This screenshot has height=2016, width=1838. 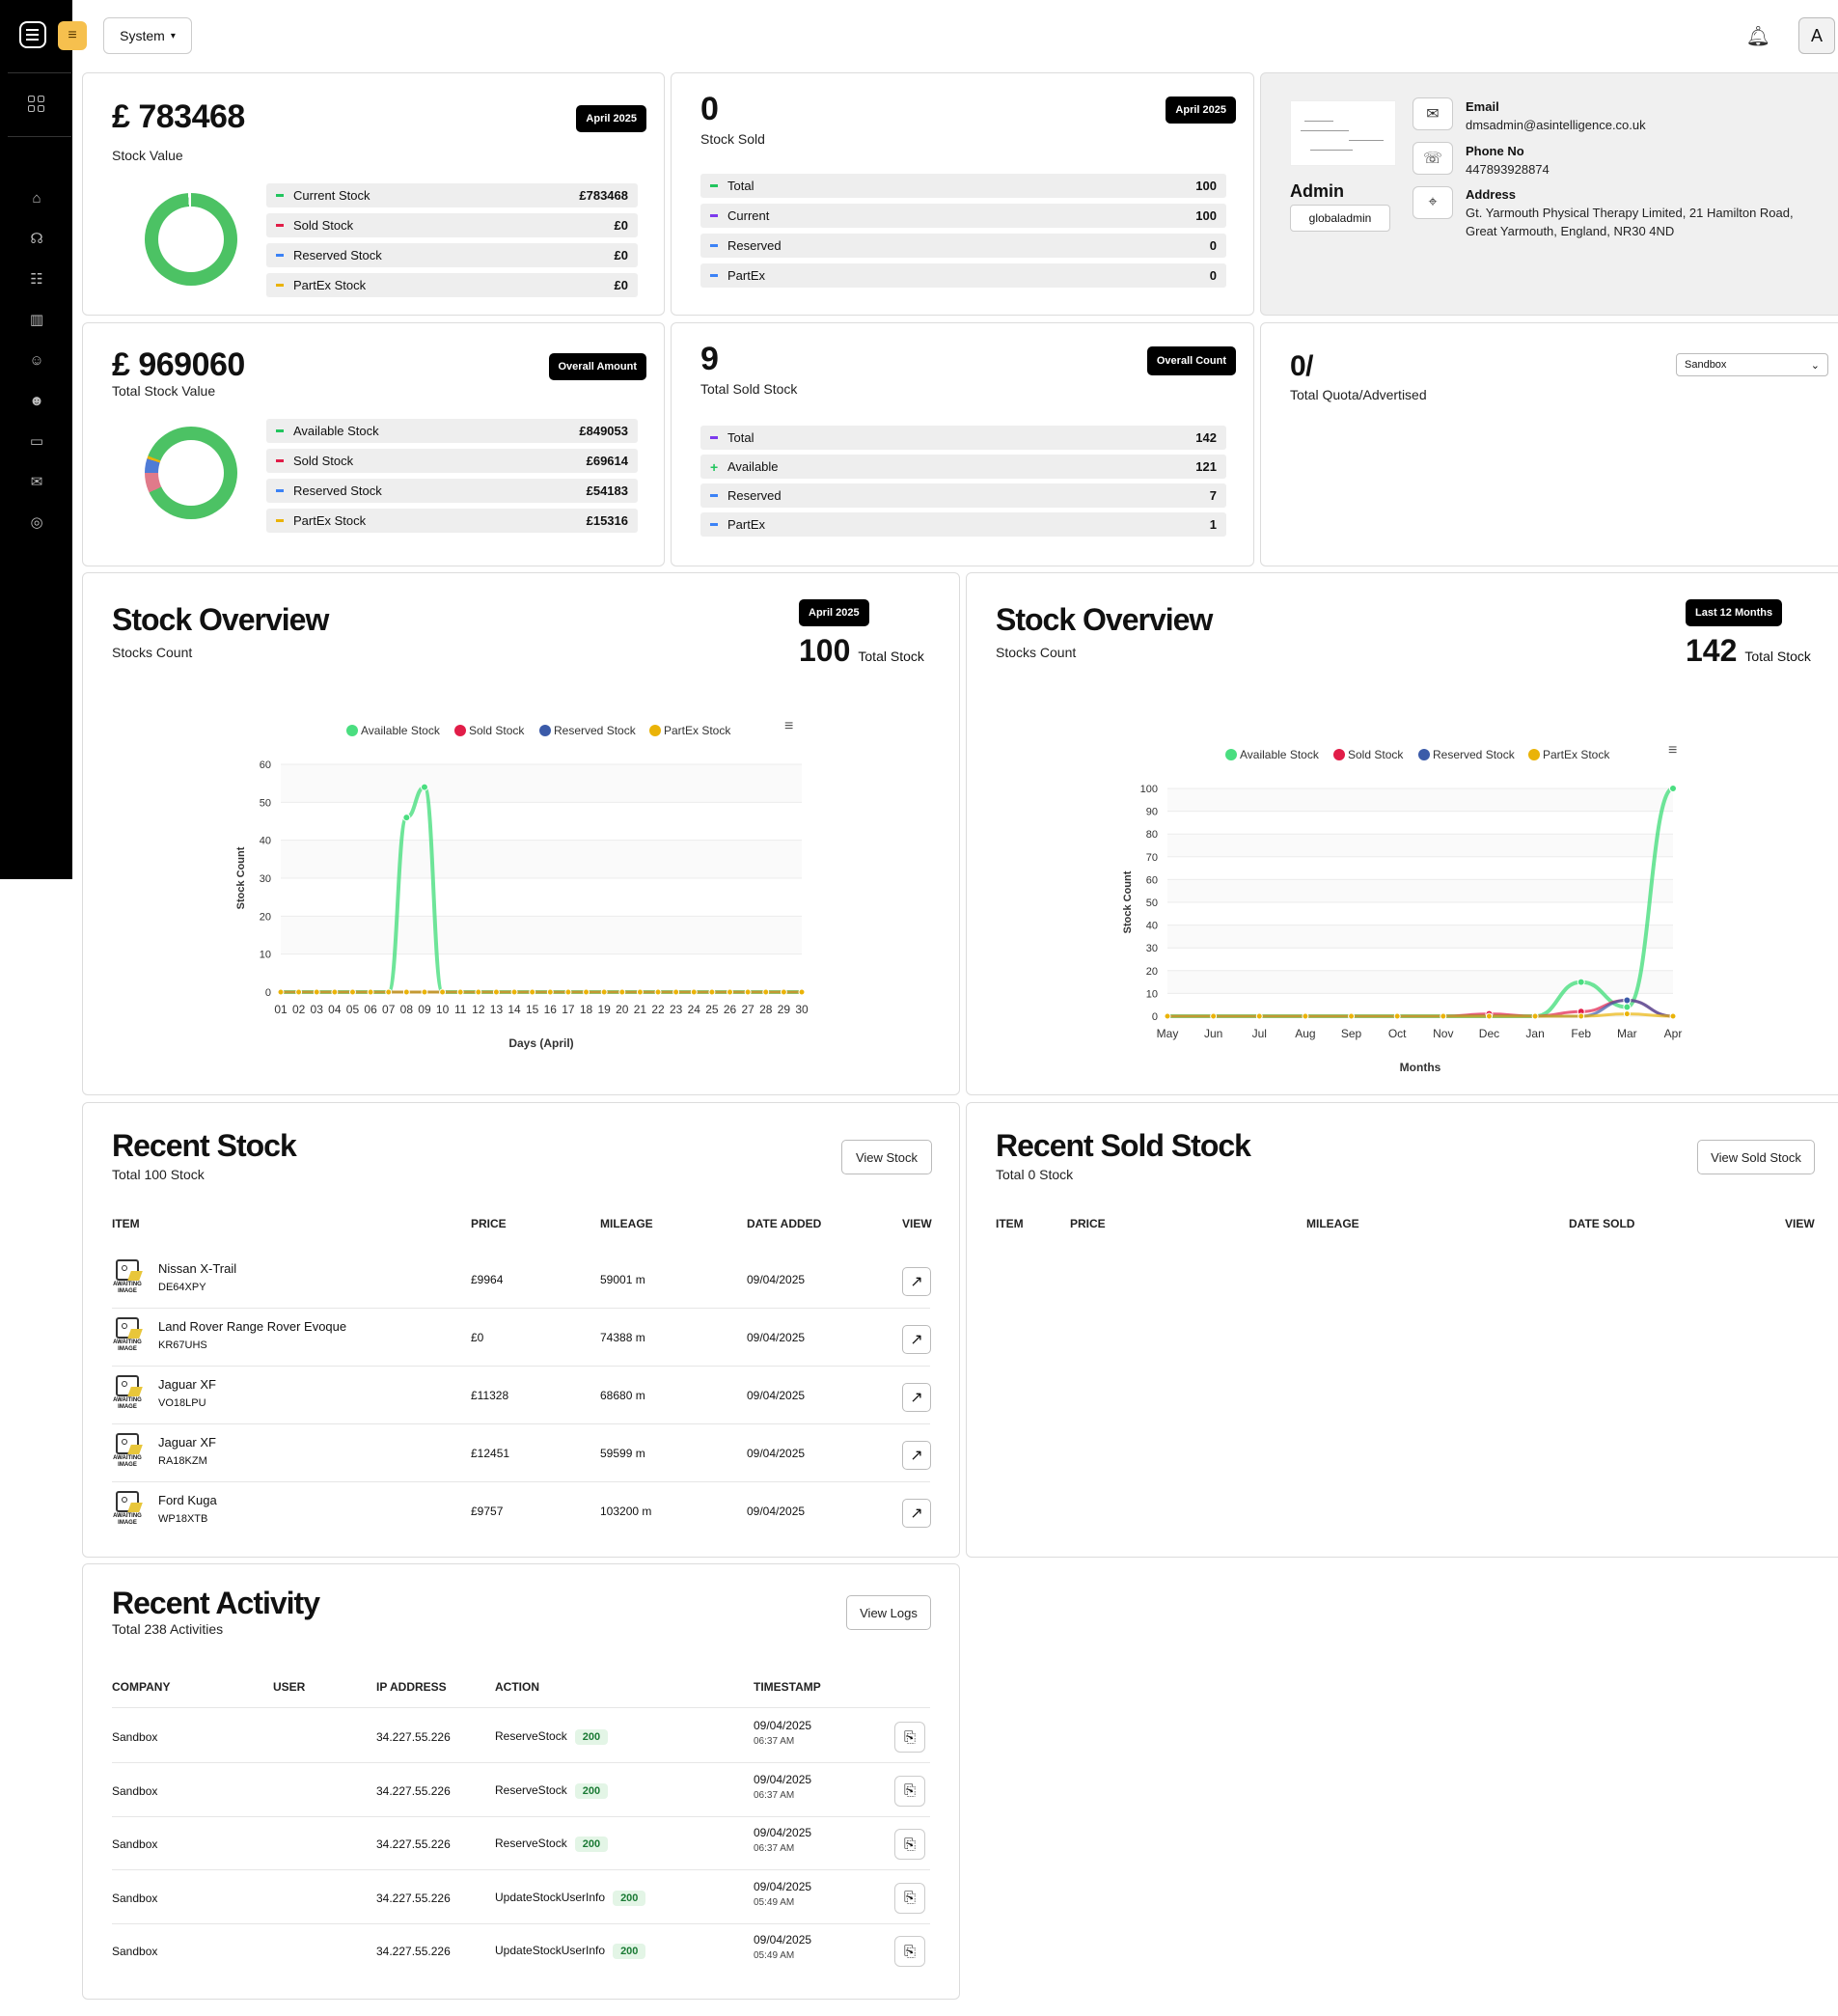 I want to click on view-logs-button: View Logs, so click(x=888, y=1612).